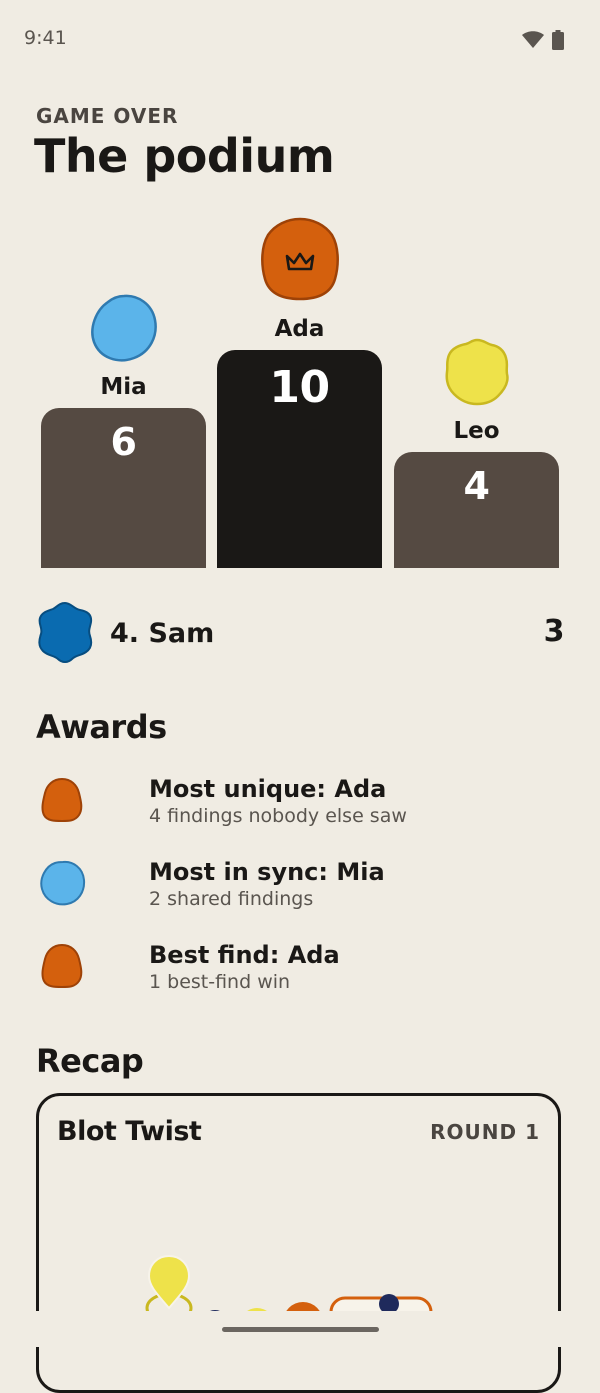  I want to click on podium-name-third: Leo, so click(476, 431).